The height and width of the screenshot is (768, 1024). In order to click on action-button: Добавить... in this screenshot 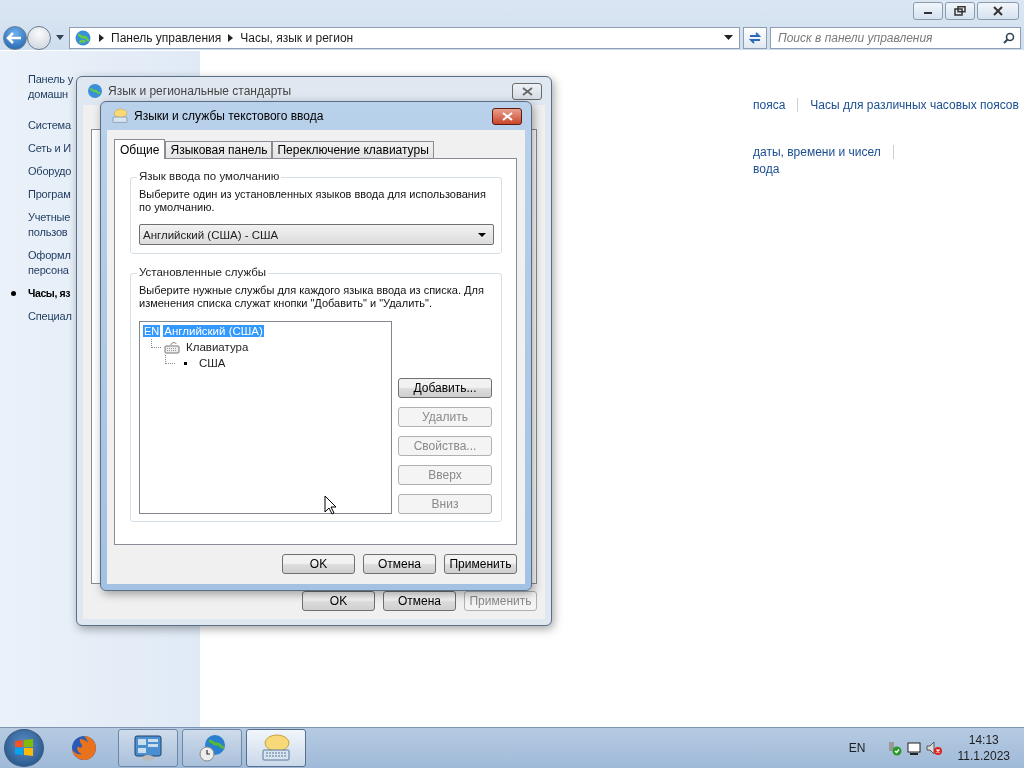, I will do `click(445, 388)`.